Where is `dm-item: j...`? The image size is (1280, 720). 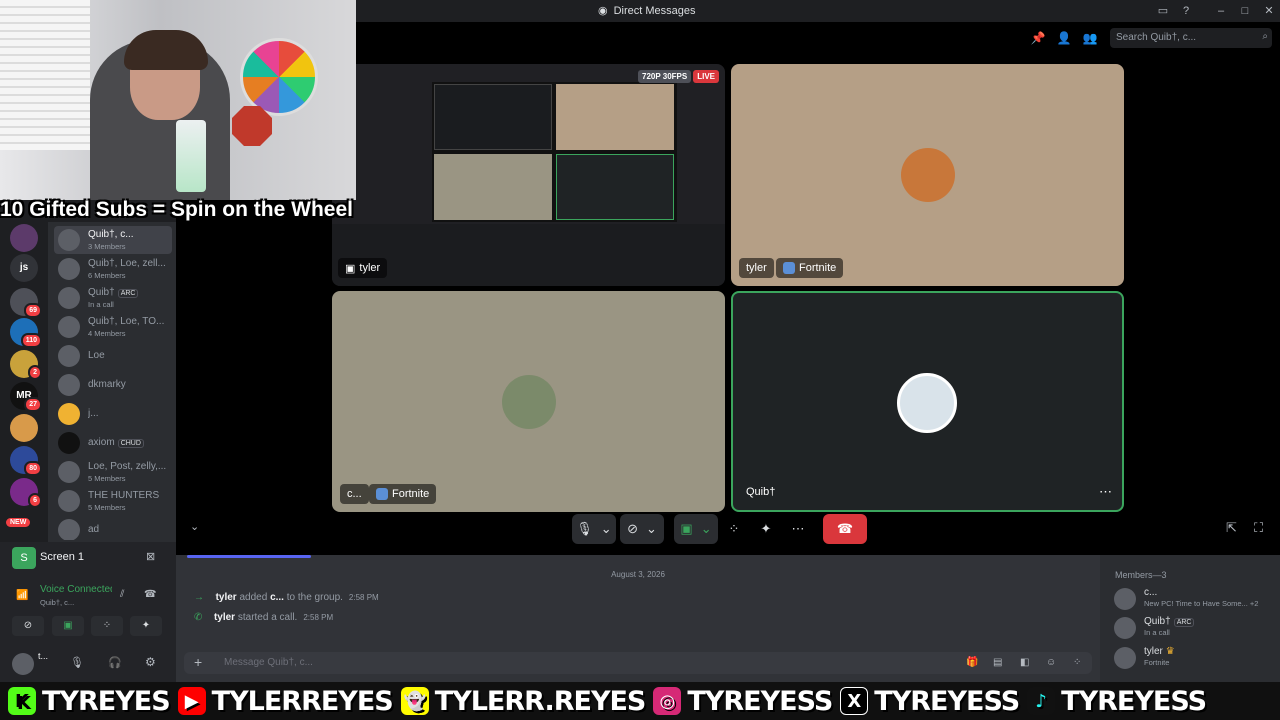
dm-item: j... is located at coordinates (113, 414).